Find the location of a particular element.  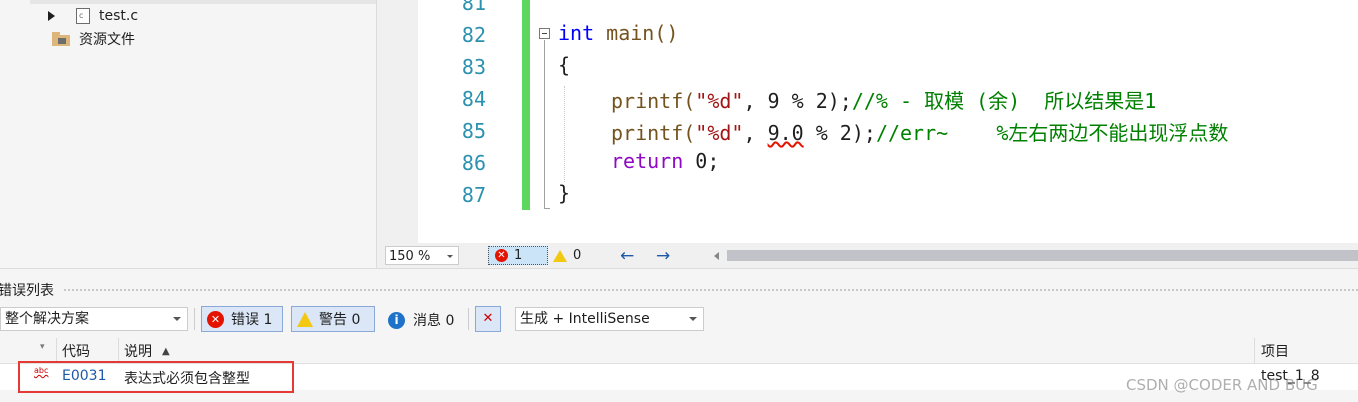

code-line-82: int main() is located at coordinates (618, 33).